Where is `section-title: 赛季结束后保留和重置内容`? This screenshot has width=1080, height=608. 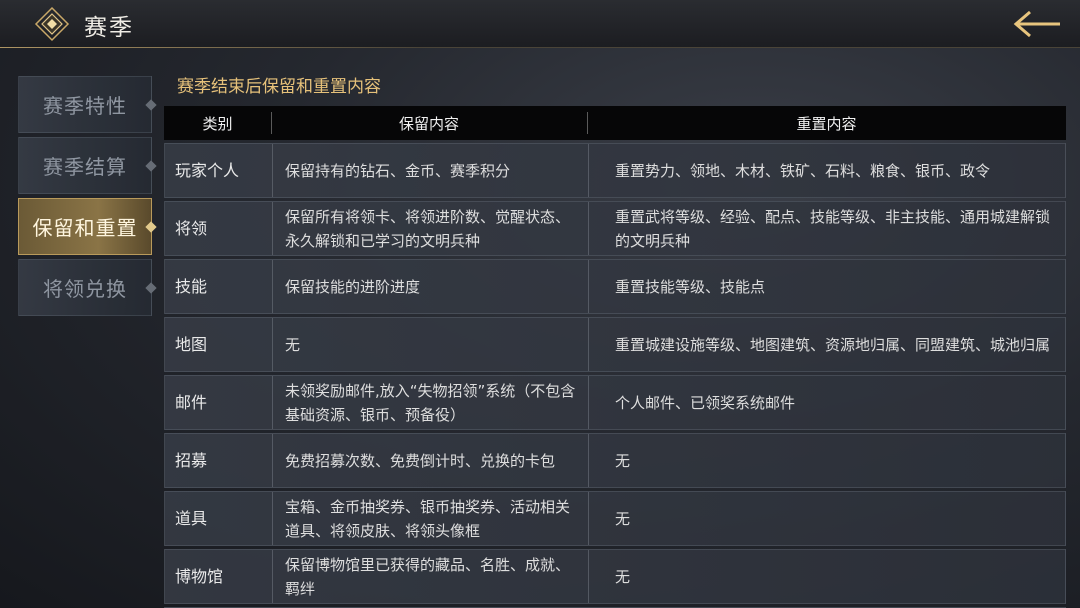
section-title: 赛季结束后保留和重置内容 is located at coordinates (279, 87).